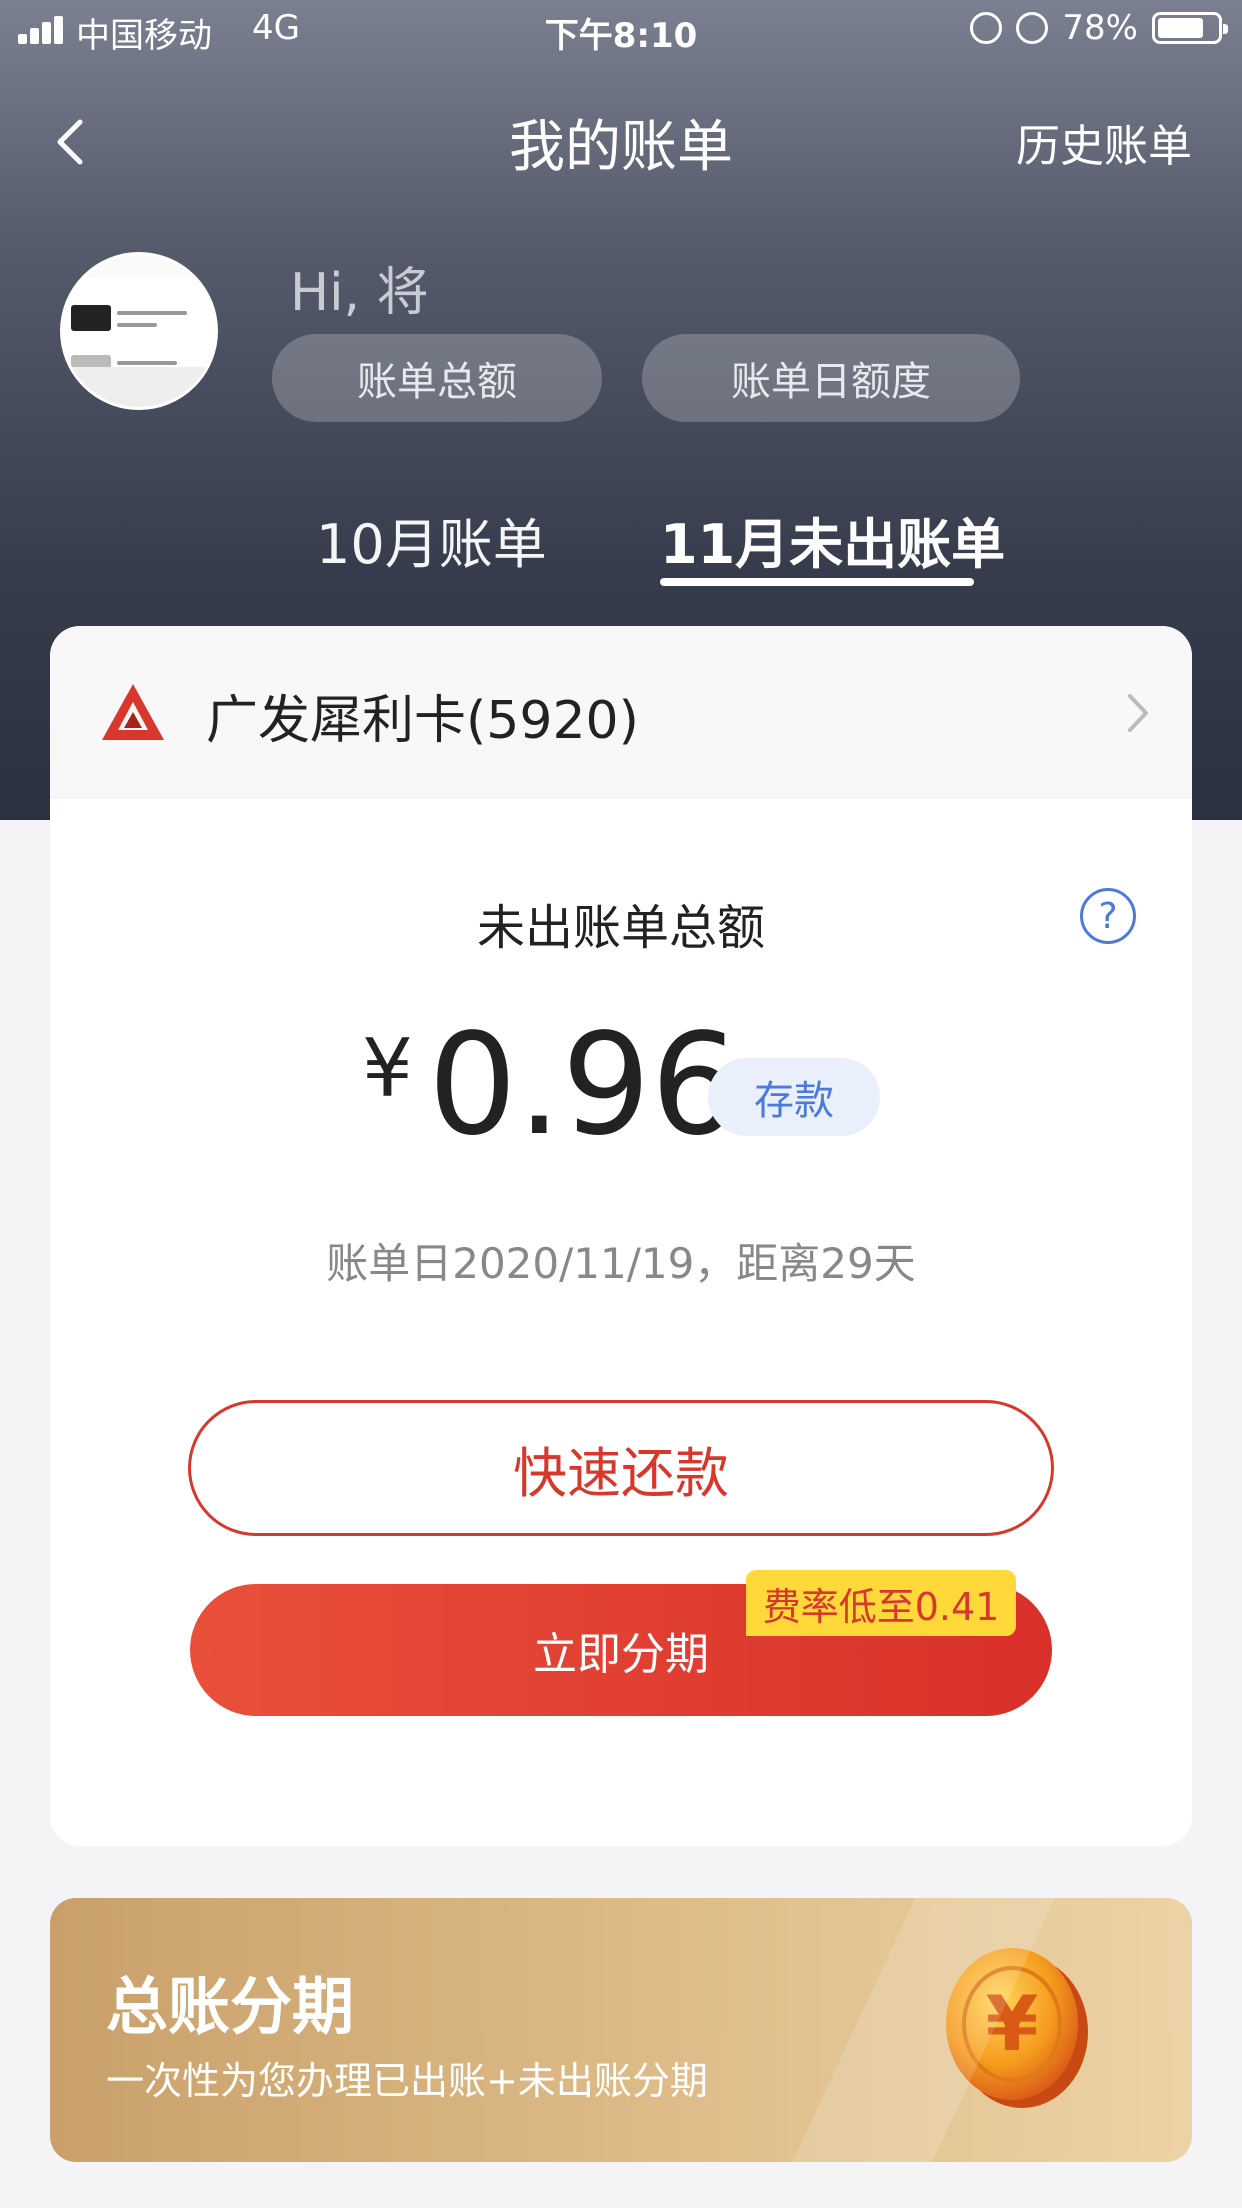 This screenshot has height=2208, width=1242. I want to click on status-right-group: 78%, so click(1099, 28).